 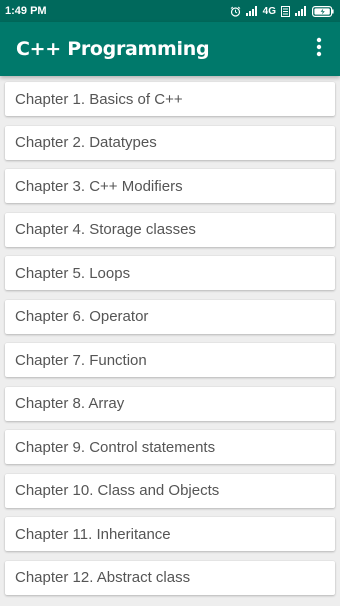 What do you see at coordinates (269, 11) in the screenshot?
I see `network-type-label: 4G` at bounding box center [269, 11].